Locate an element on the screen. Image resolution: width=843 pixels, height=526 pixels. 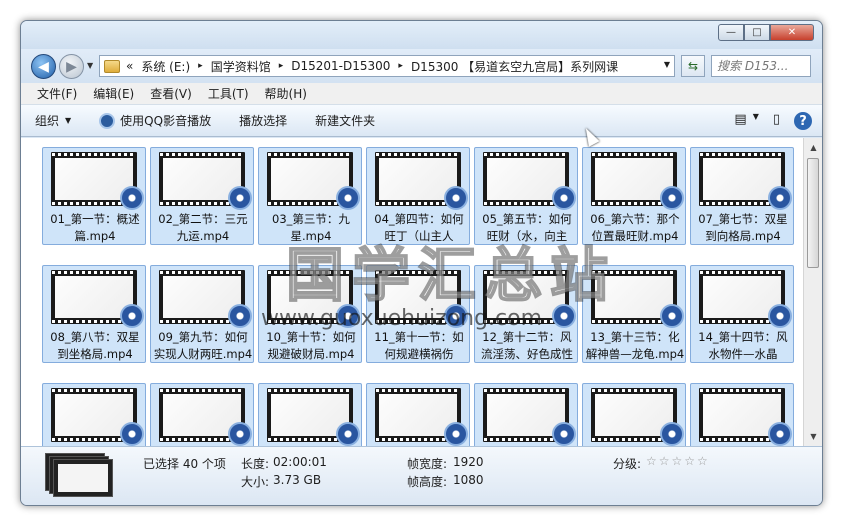
file-item: 04_第四节：如何旺丁（山主人丁）.mp4 is located at coordinates (418, 196).